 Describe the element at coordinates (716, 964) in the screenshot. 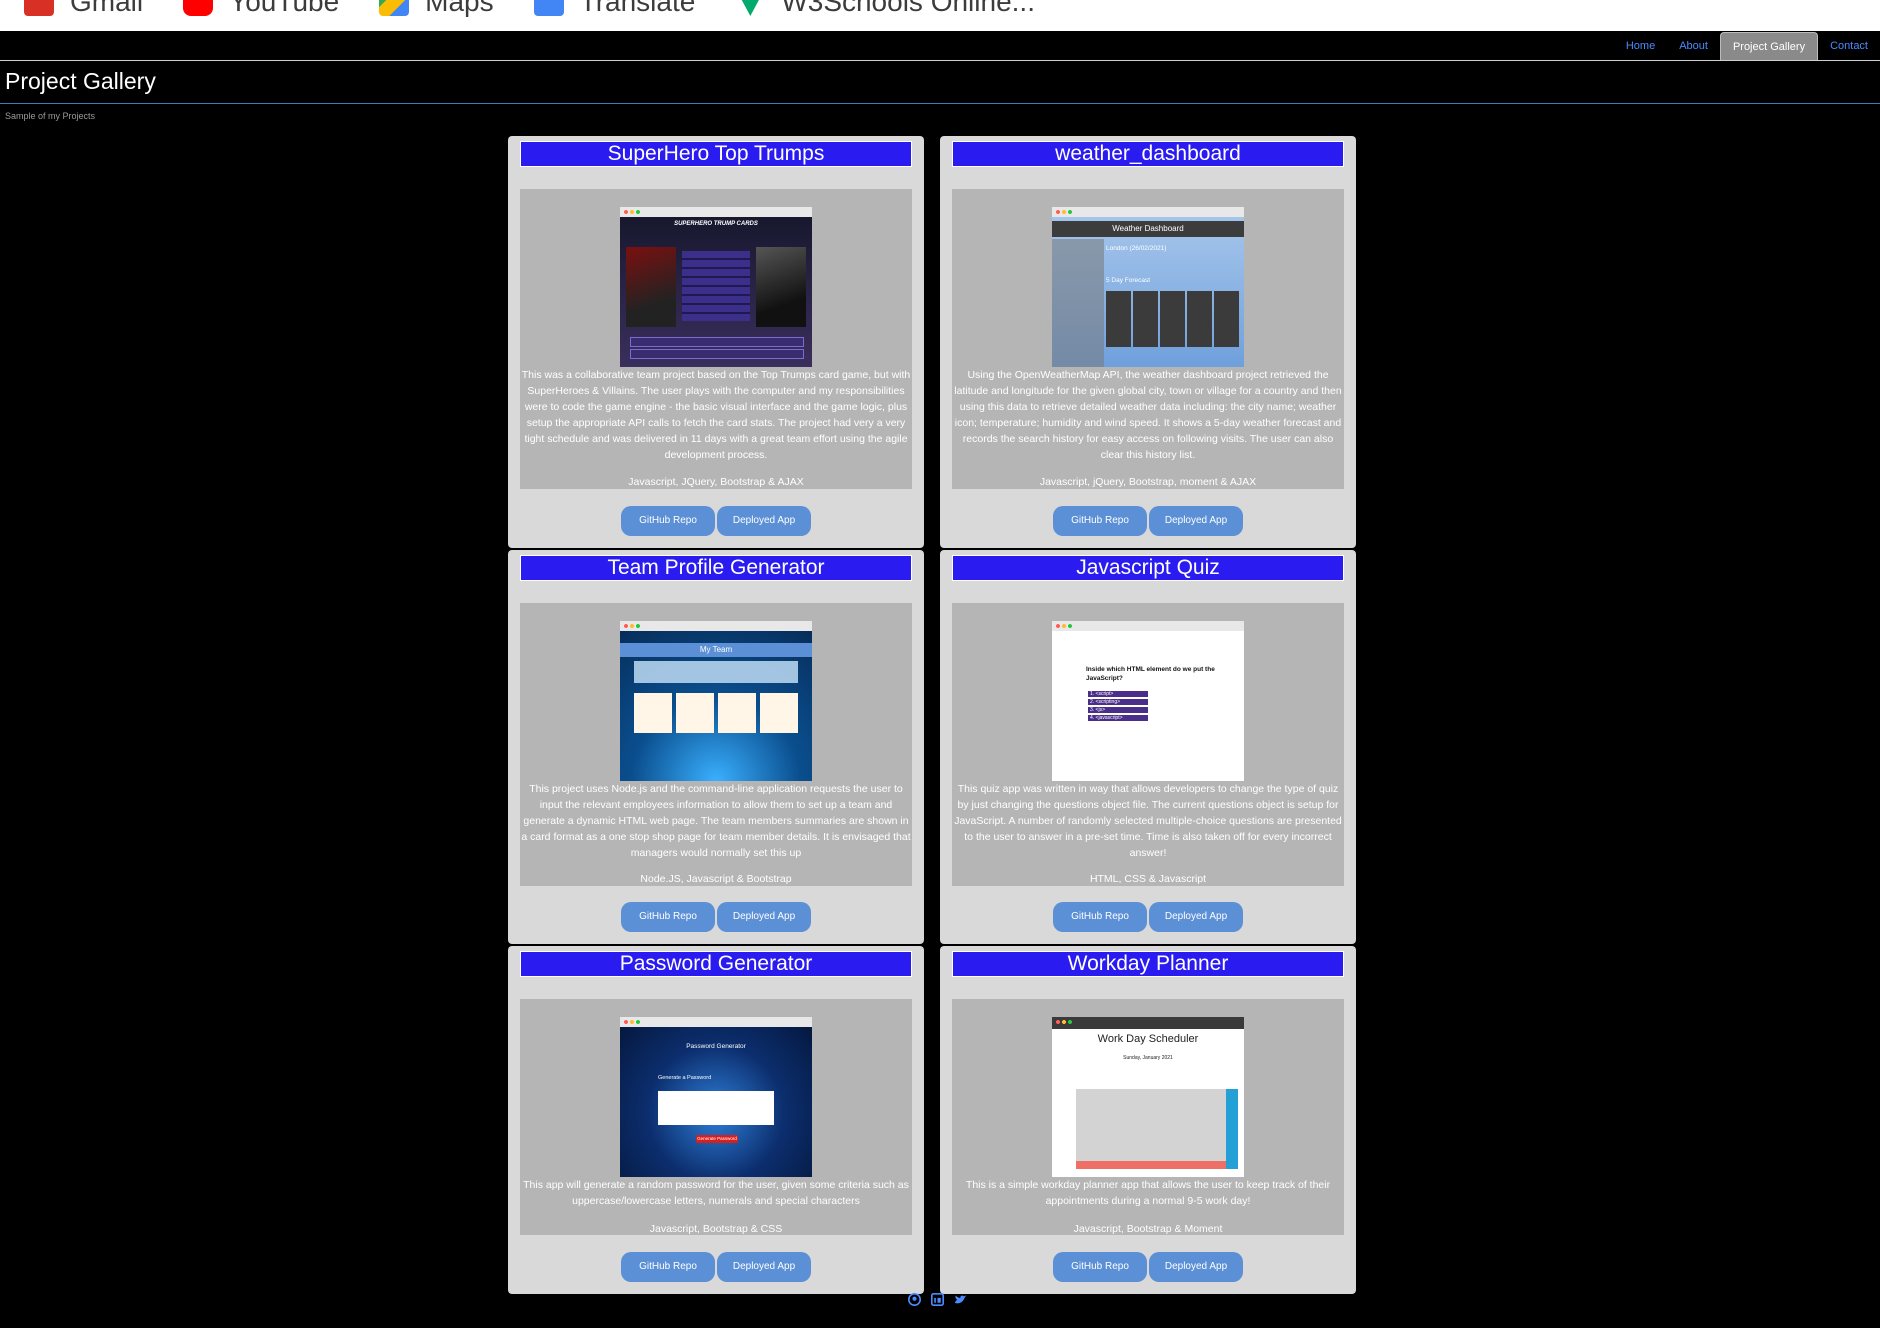

I see `project-title: Password Generator` at that location.